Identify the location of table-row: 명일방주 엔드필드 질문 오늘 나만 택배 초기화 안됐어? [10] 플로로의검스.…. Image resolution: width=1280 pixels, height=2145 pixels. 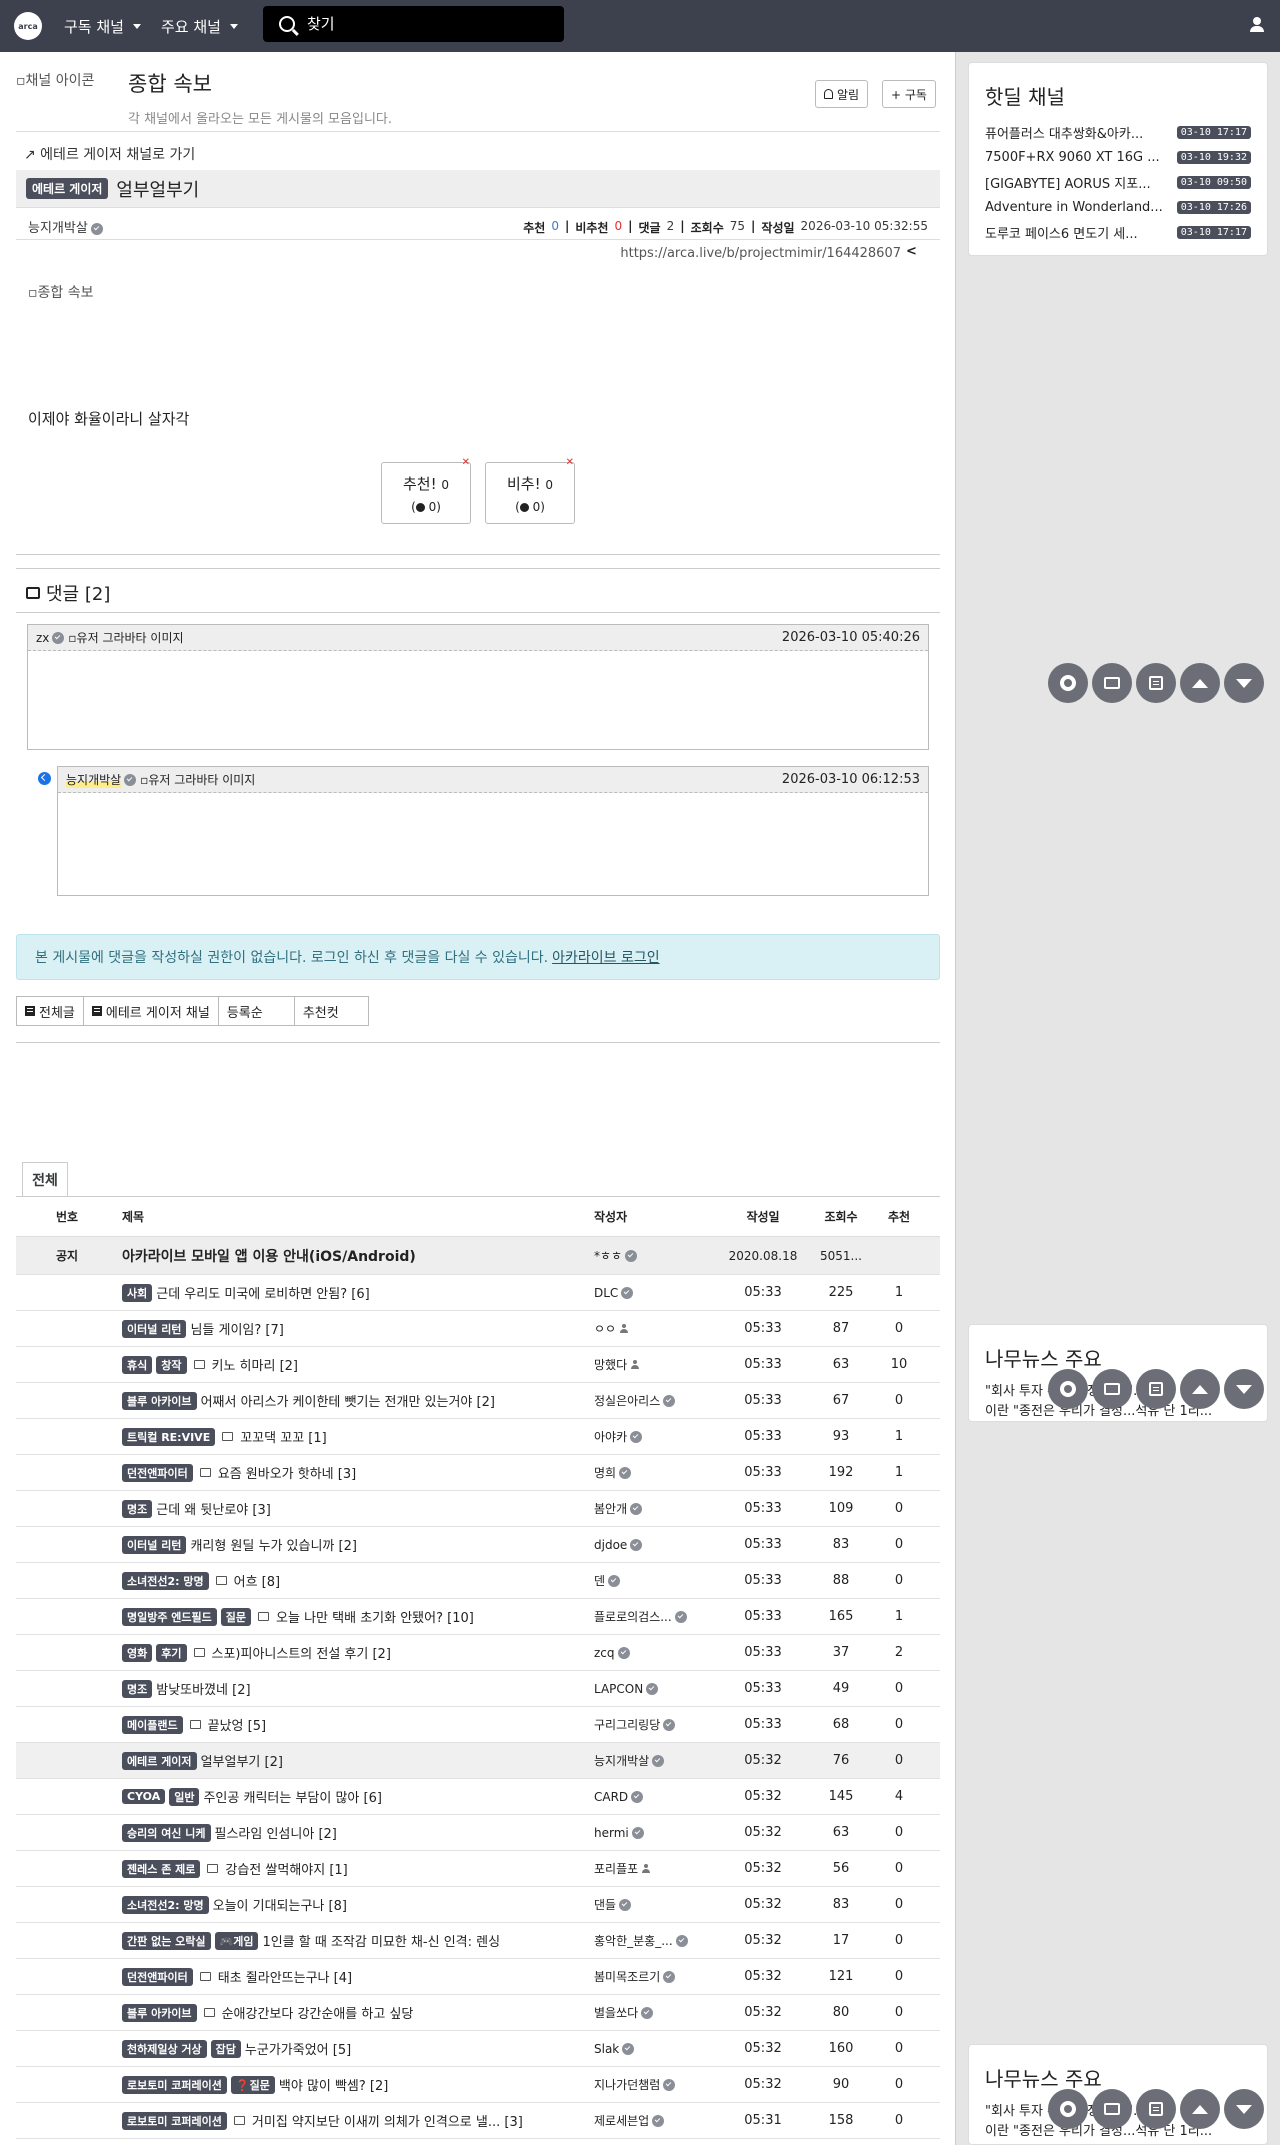
(478, 1617).